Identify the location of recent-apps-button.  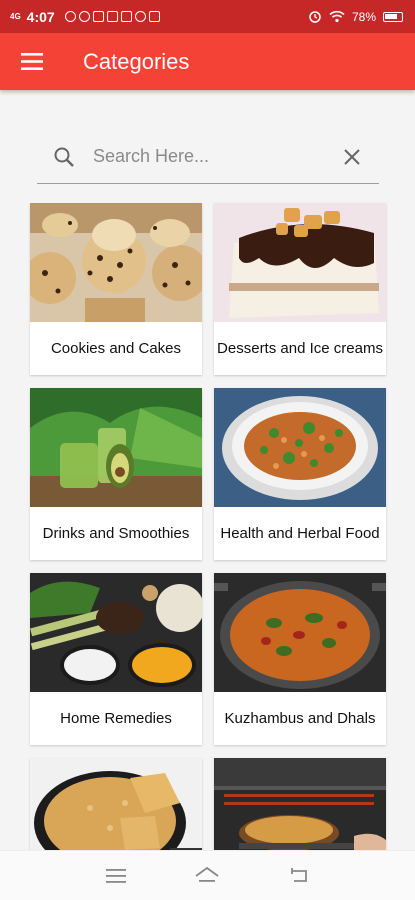
(116, 876).